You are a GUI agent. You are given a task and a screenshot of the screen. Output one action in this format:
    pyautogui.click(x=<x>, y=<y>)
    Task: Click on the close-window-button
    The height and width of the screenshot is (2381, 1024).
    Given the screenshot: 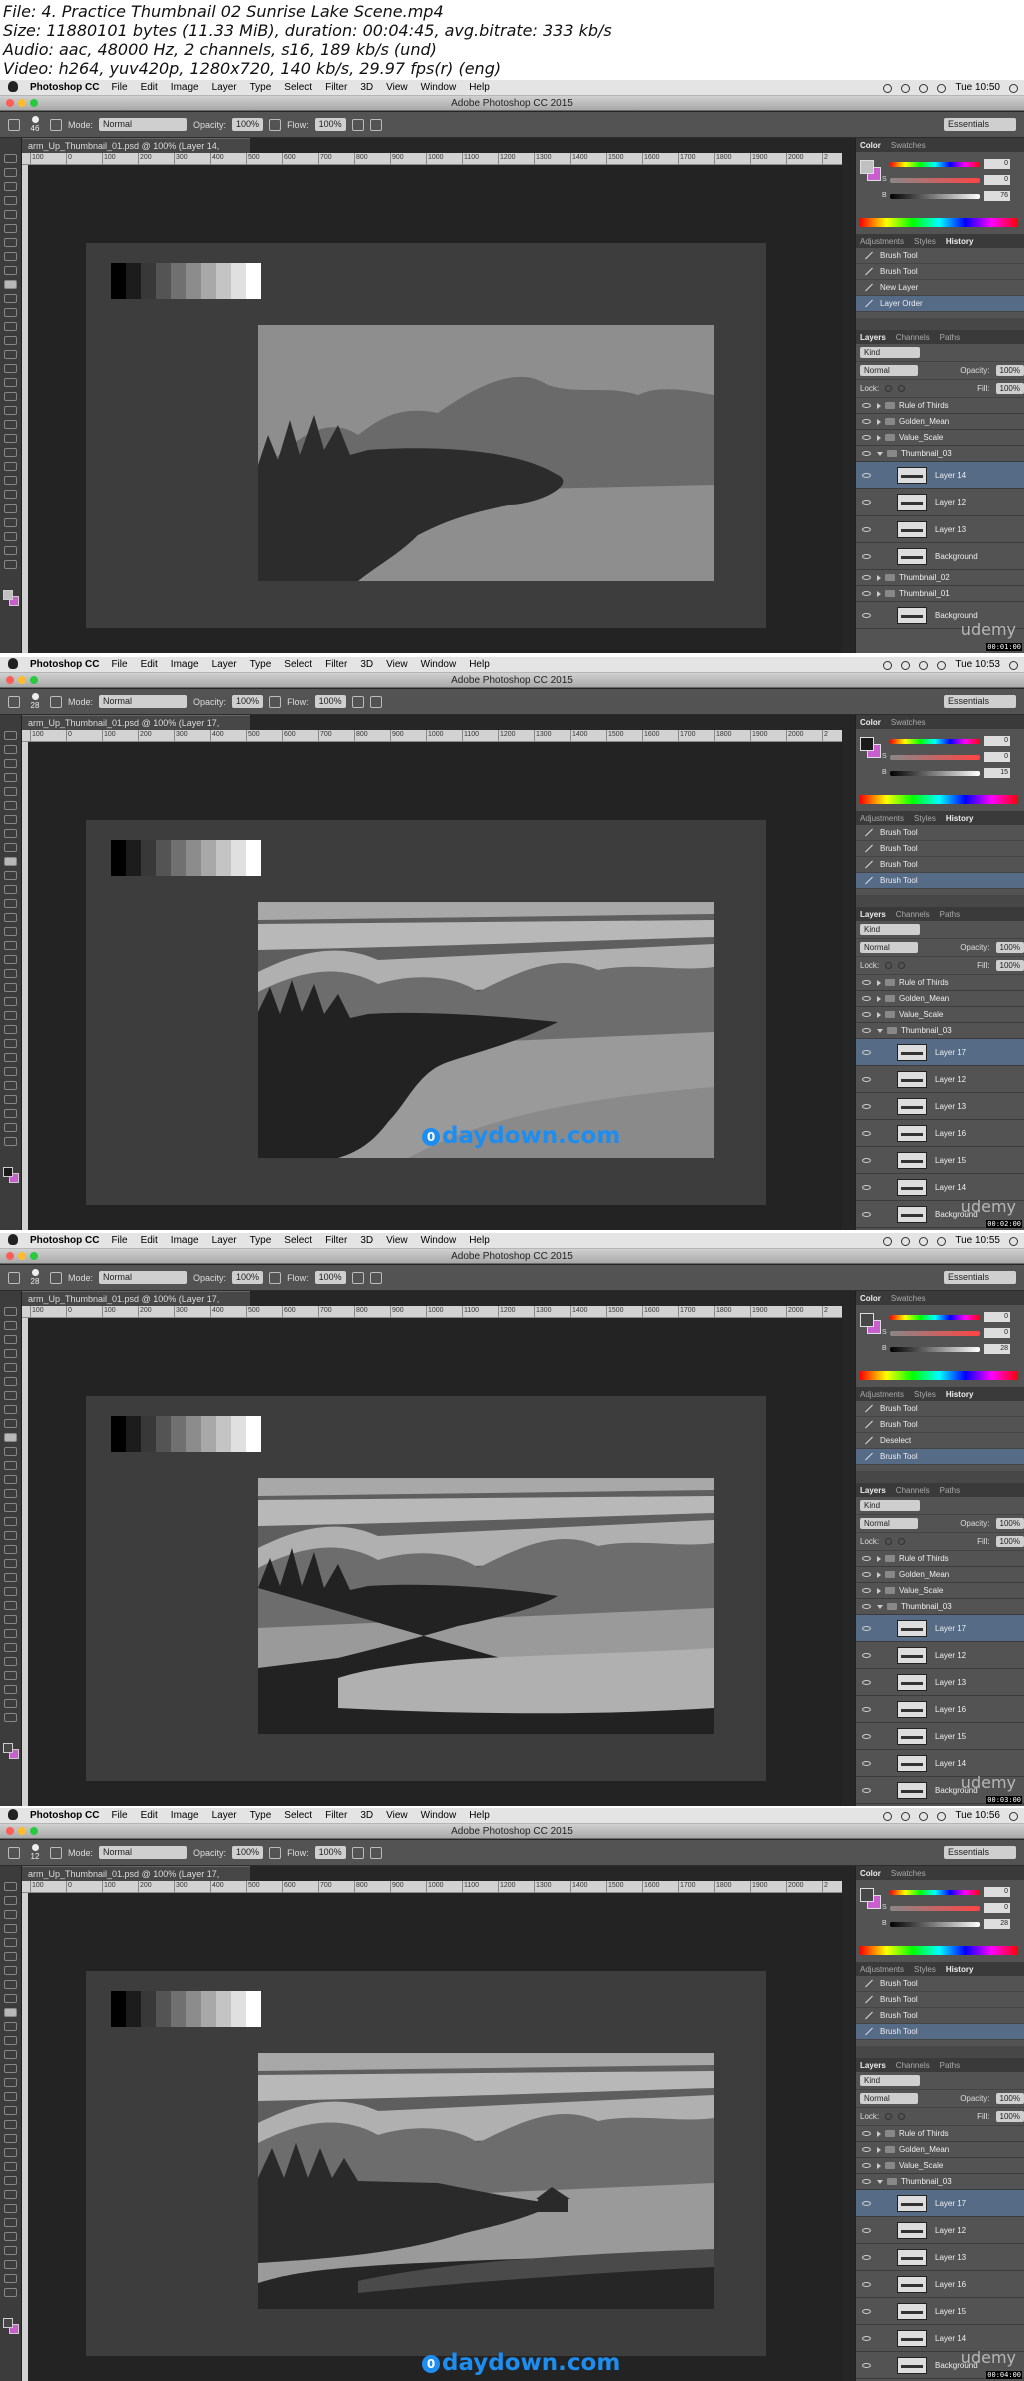 What is the action you would take?
    pyautogui.click(x=10, y=680)
    